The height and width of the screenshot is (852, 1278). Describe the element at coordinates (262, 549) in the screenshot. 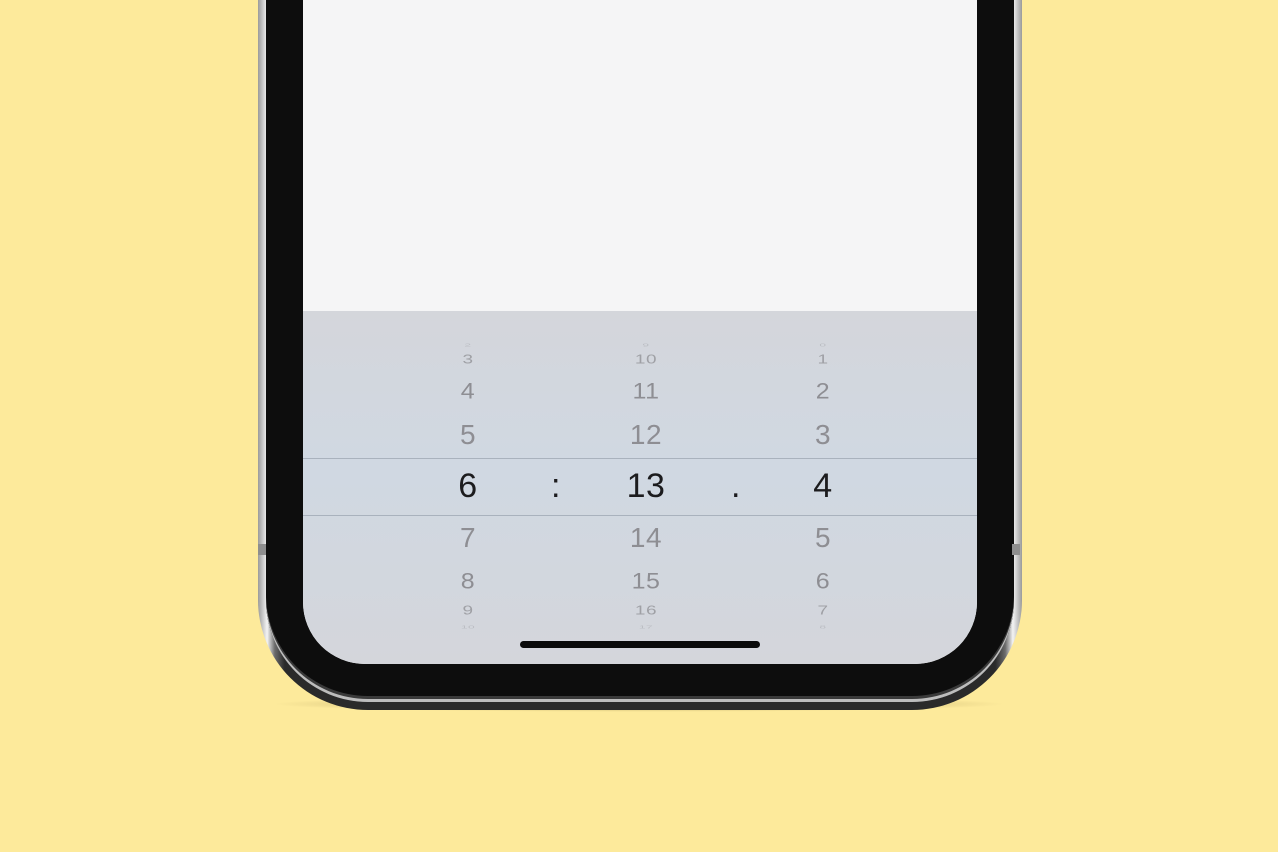

I see `side-button-left` at that location.